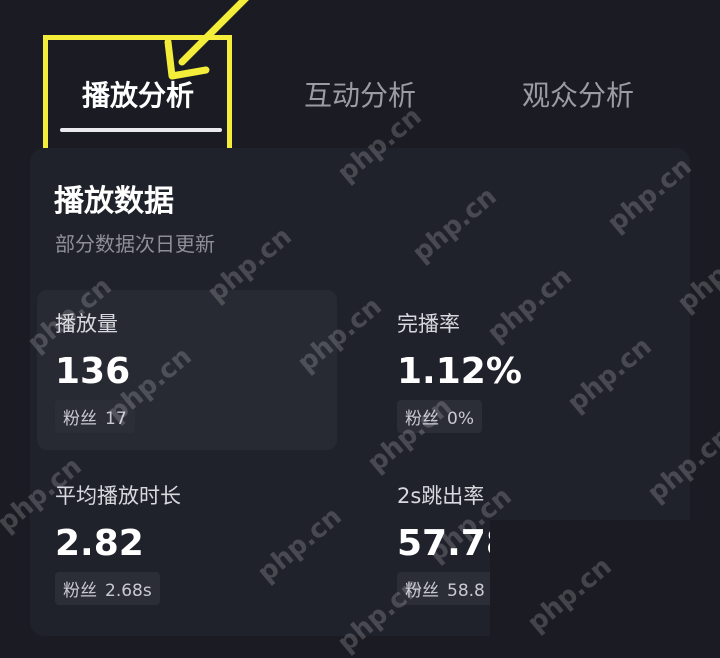 The image size is (720, 658). Describe the element at coordinates (186, 370) in the screenshot. I see `metric-play-count: 播放量 136 粉丝 17` at that location.